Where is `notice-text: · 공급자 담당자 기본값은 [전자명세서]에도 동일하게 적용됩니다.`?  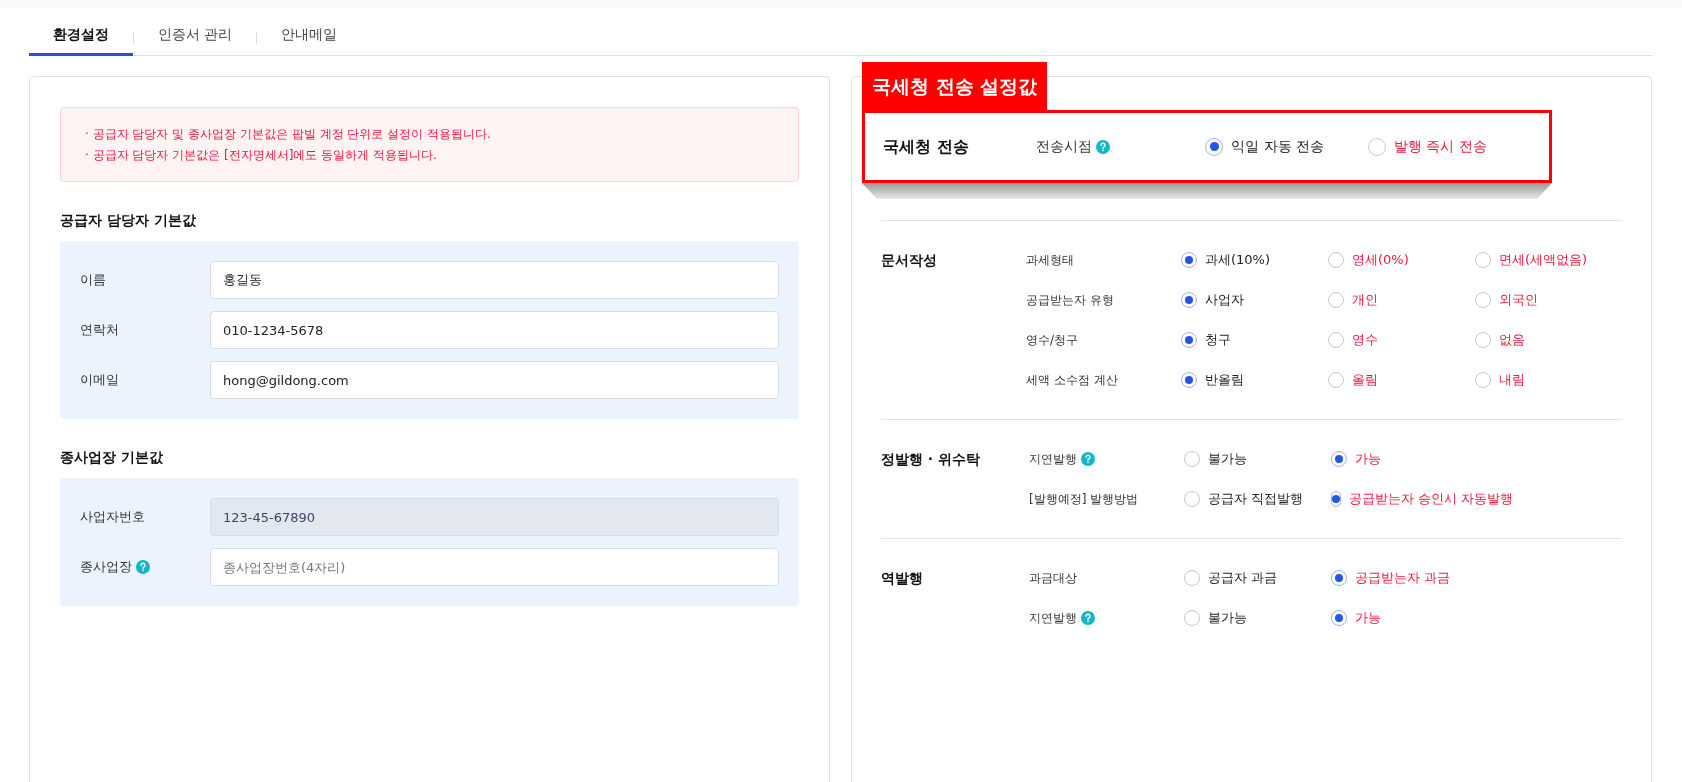
notice-text: · 공급자 담당자 기본값은 [전자명세서]에도 동일하게 적용됩니다. is located at coordinates (261, 155).